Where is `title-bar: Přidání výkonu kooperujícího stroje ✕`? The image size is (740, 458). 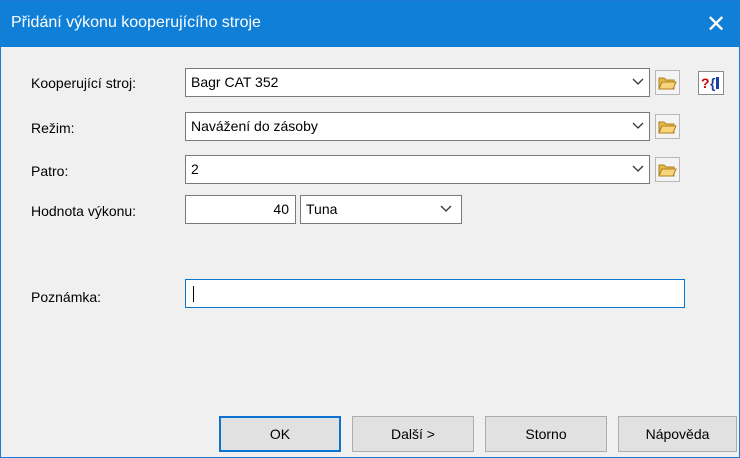
title-bar: Přidání výkonu kooperujícího stroje ✕ is located at coordinates (370, 24).